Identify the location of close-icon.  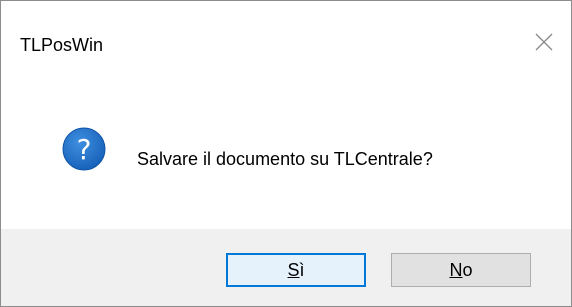
(544, 42).